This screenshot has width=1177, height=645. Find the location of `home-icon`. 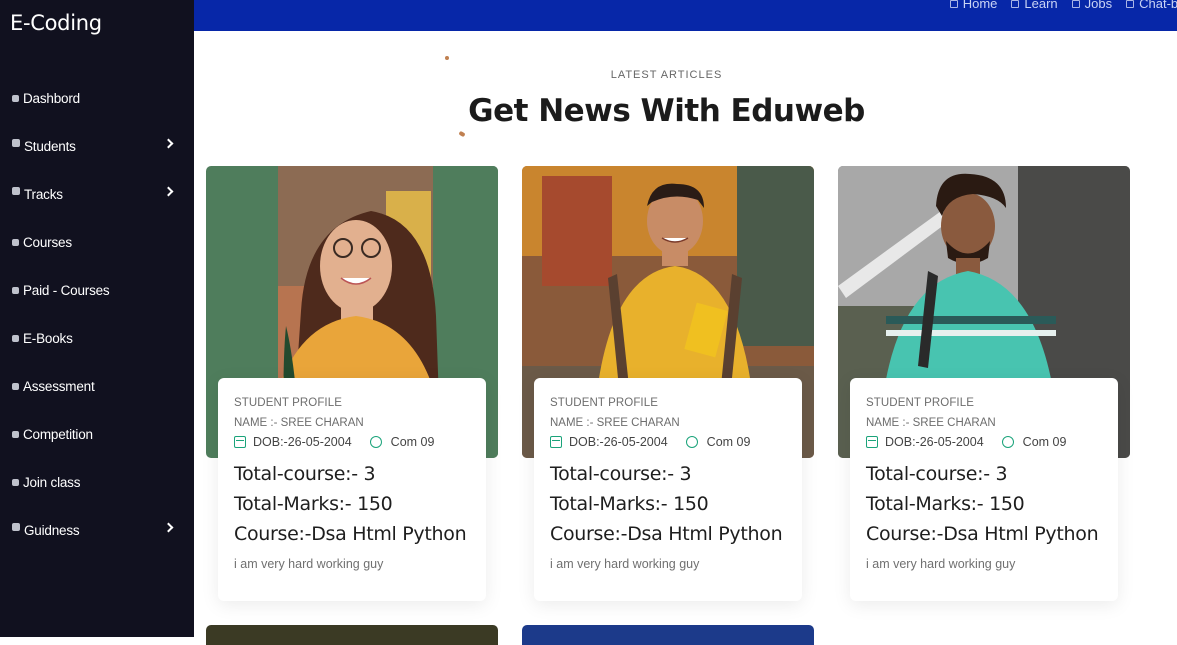

home-icon is located at coordinates (953, 4).